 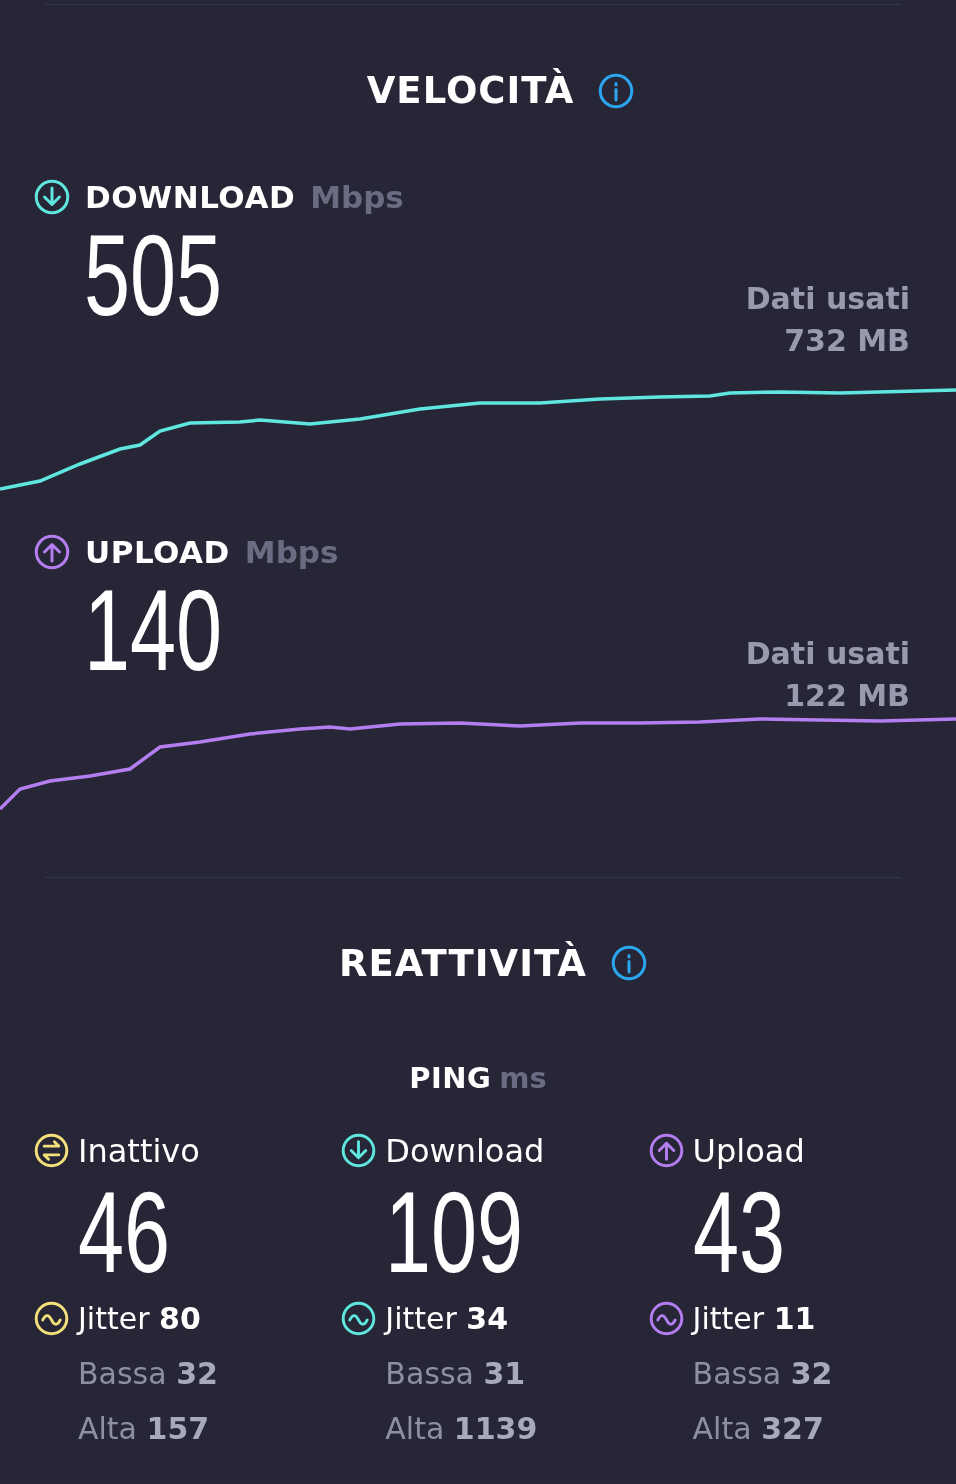 I want to click on speed-value: 505, so click(x=153, y=276).